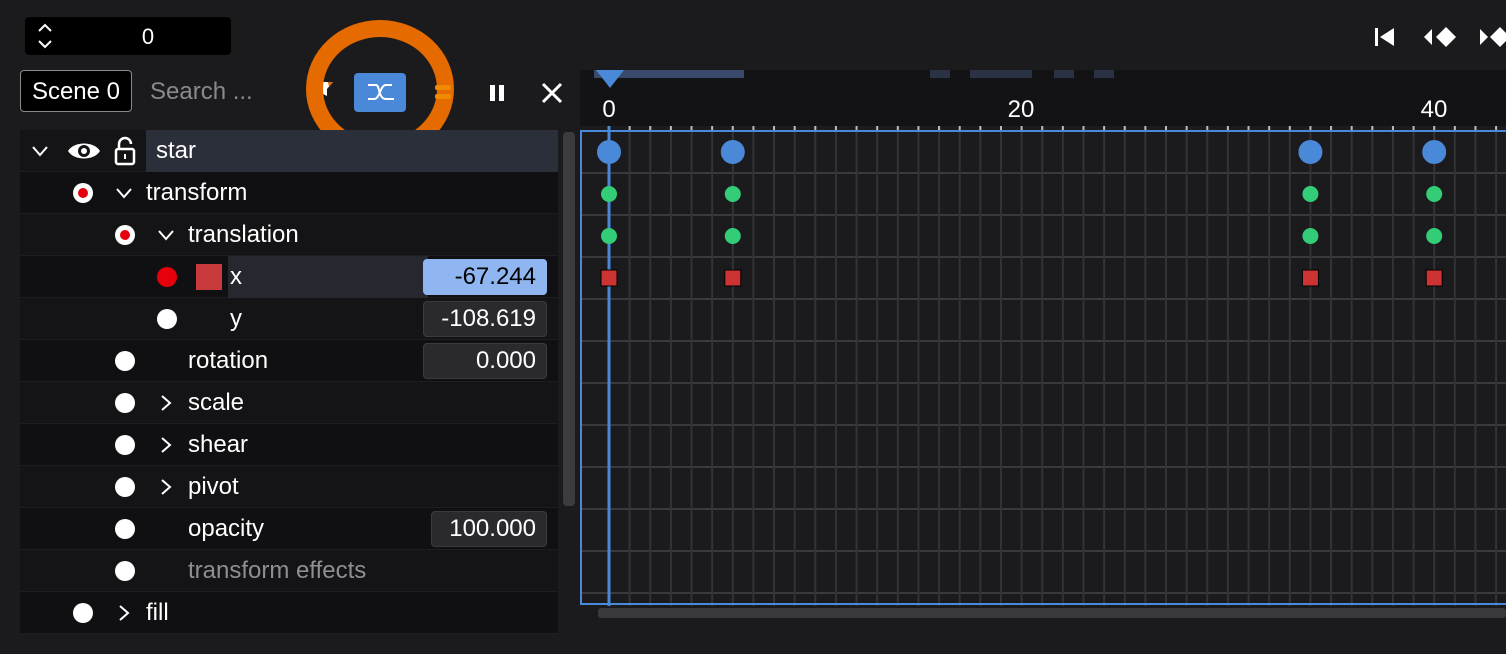 The width and height of the screenshot is (1506, 654). I want to click on timeline-horizontal-scrollbar, so click(1052, 613).